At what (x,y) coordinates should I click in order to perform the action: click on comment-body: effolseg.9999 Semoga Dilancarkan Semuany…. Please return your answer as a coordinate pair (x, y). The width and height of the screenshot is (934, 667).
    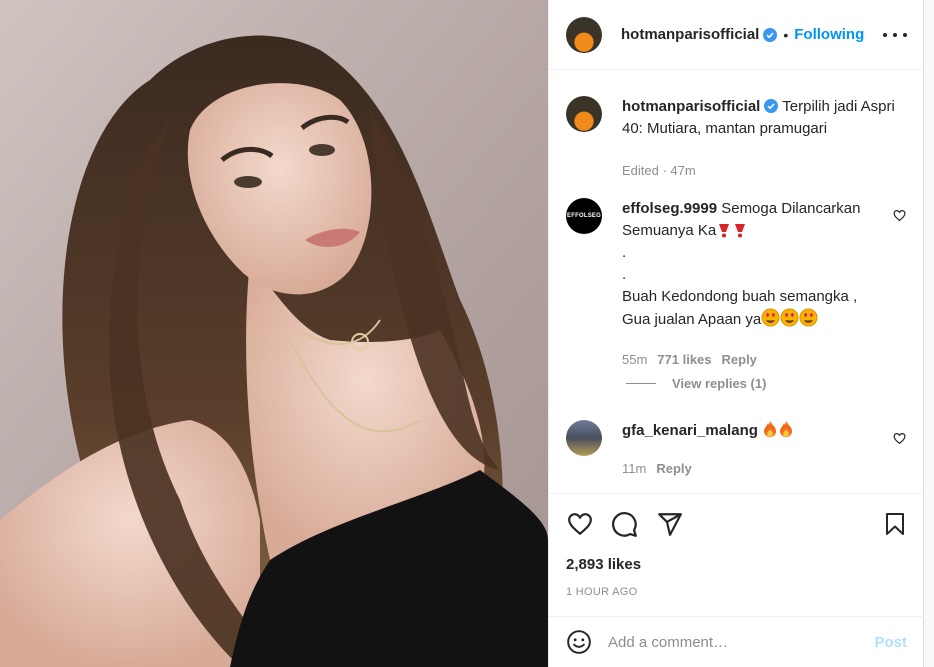
    Looking at the image, I should click on (762, 284).